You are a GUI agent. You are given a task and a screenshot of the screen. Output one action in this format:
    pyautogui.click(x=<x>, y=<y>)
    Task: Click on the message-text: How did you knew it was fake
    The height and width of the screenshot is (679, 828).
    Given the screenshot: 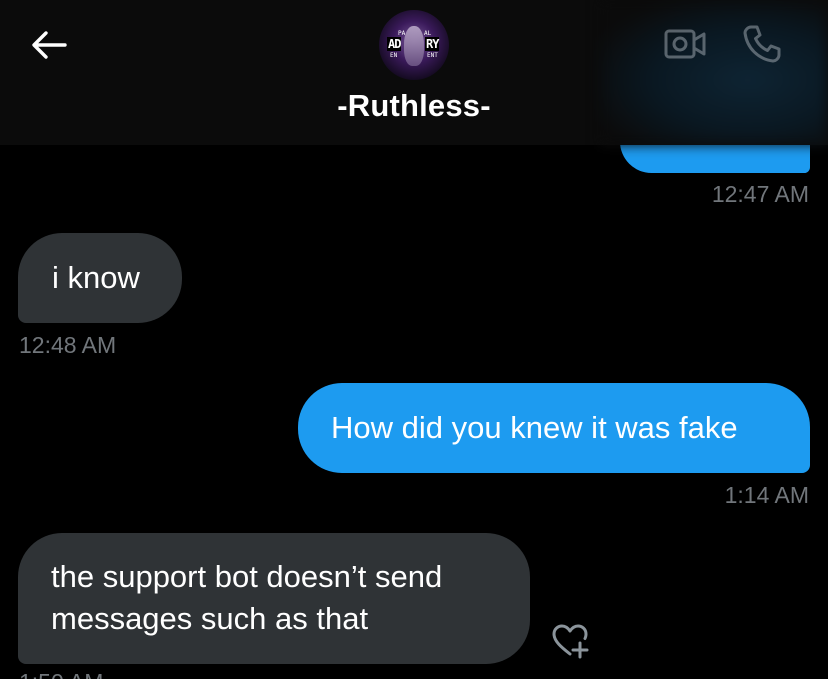 What is the action you would take?
    pyautogui.click(x=534, y=427)
    